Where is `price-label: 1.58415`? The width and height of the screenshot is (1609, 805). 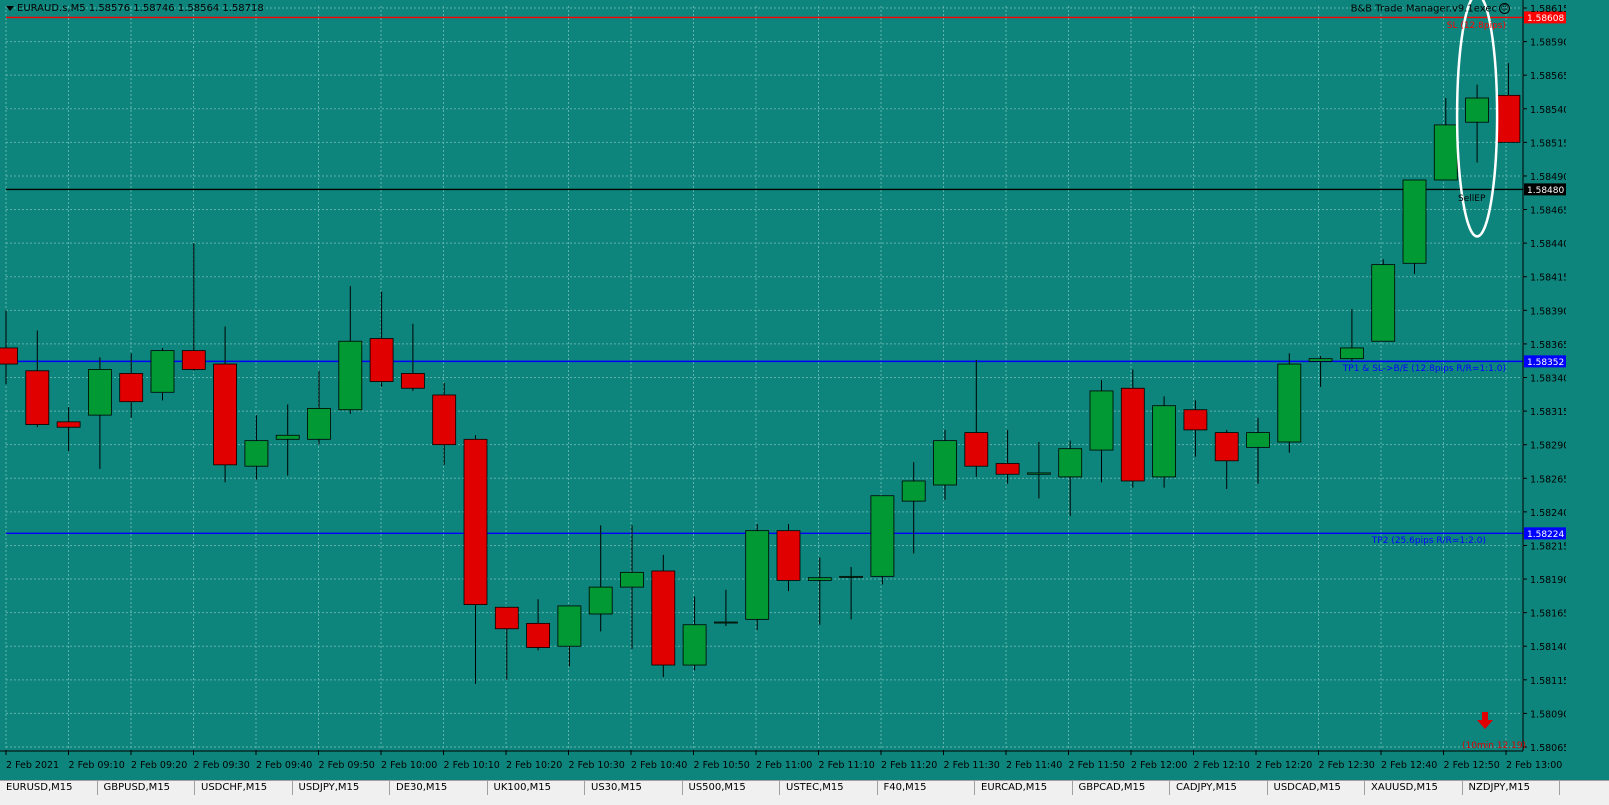 price-label: 1.58415 is located at coordinates (1548, 278).